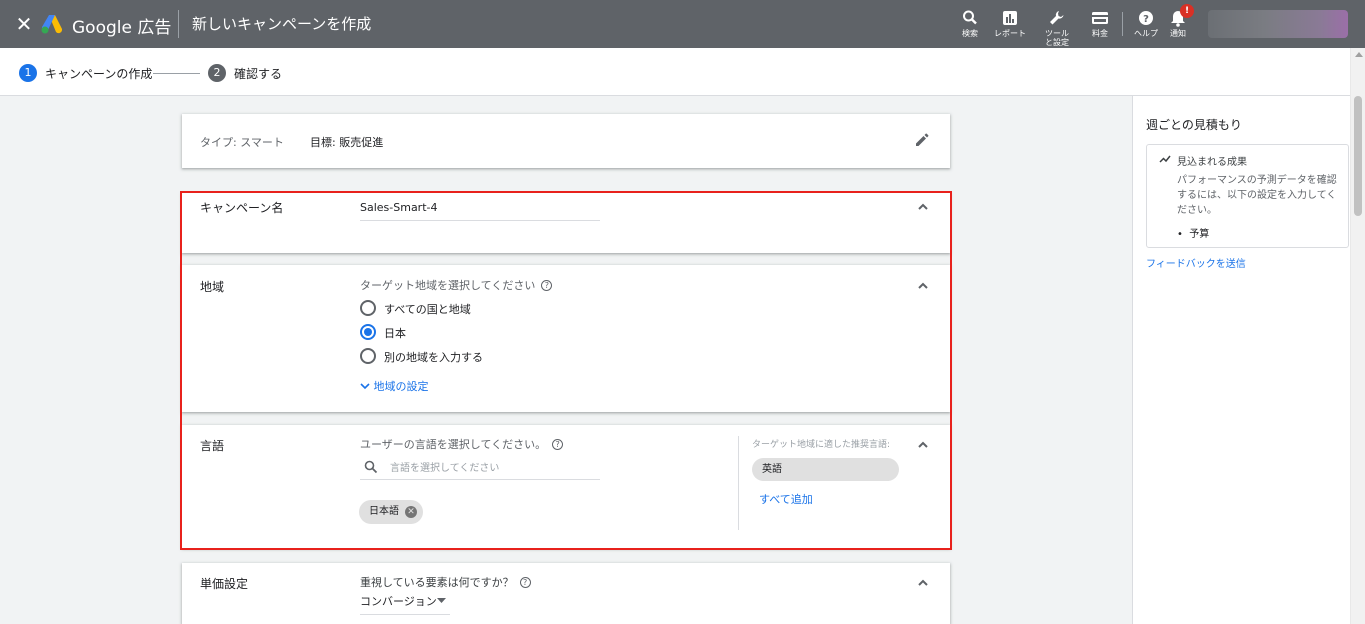 This screenshot has height=624, width=1365. I want to click on budget-bullet-text: 予算, so click(1199, 234).